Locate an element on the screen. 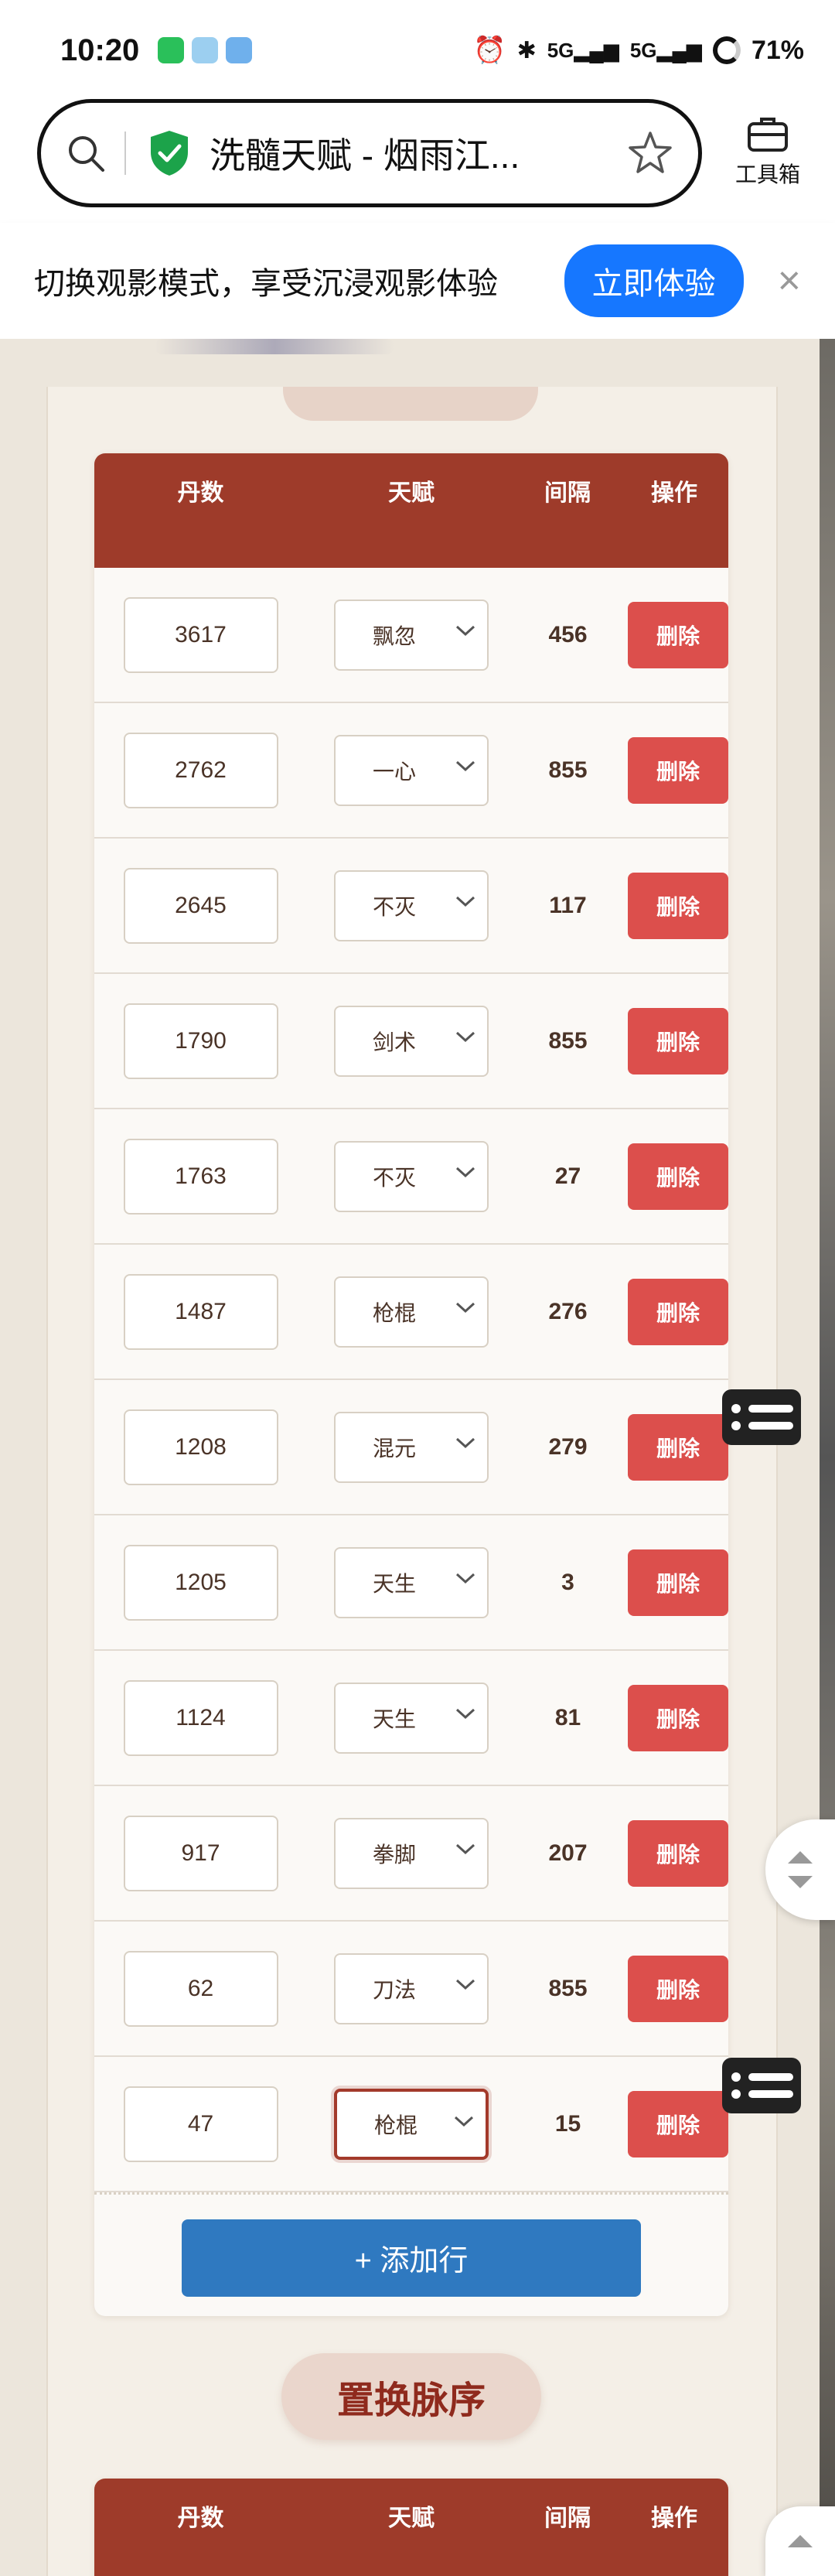  interval-value: 27 is located at coordinates (567, 1176).